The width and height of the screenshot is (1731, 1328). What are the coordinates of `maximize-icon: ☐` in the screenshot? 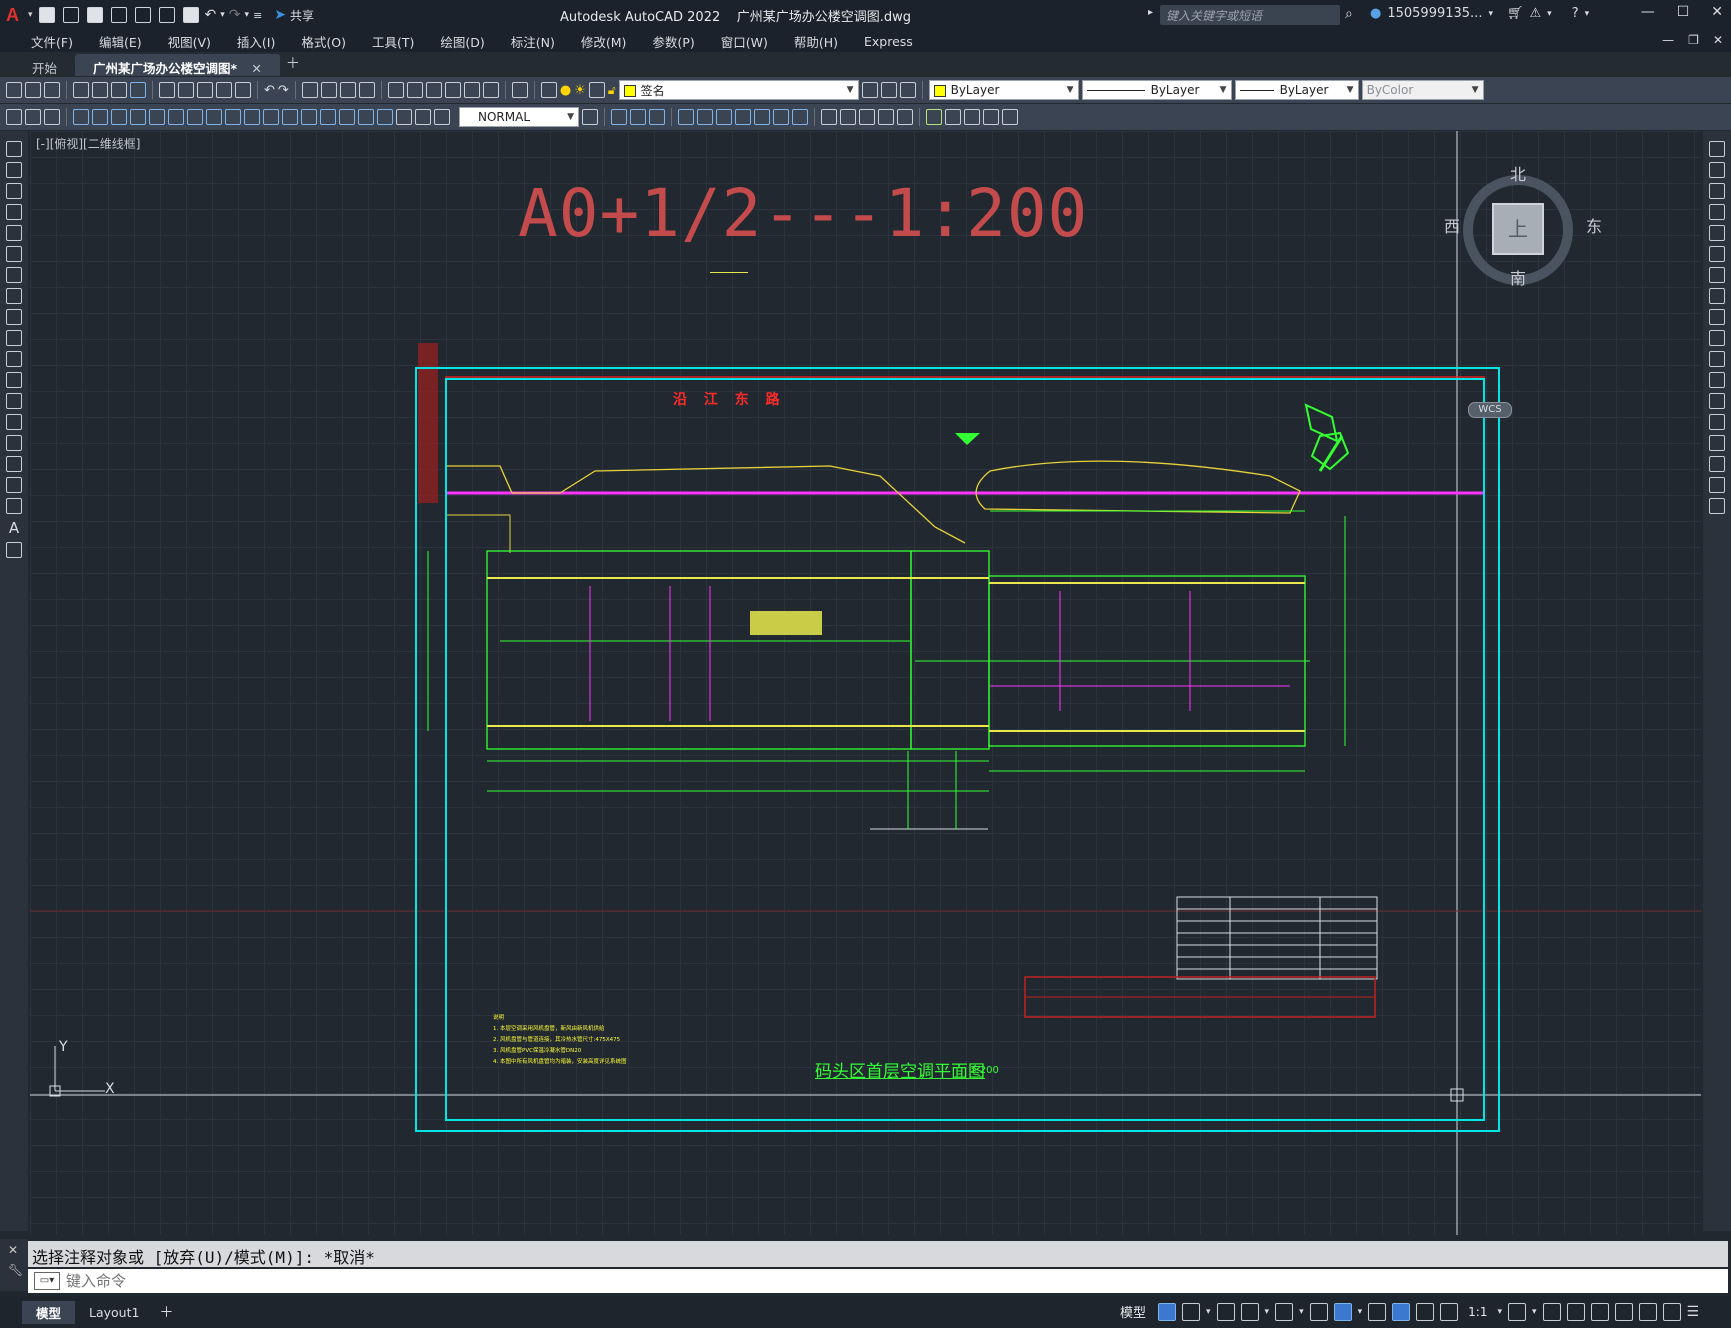 It's located at (1683, 12).